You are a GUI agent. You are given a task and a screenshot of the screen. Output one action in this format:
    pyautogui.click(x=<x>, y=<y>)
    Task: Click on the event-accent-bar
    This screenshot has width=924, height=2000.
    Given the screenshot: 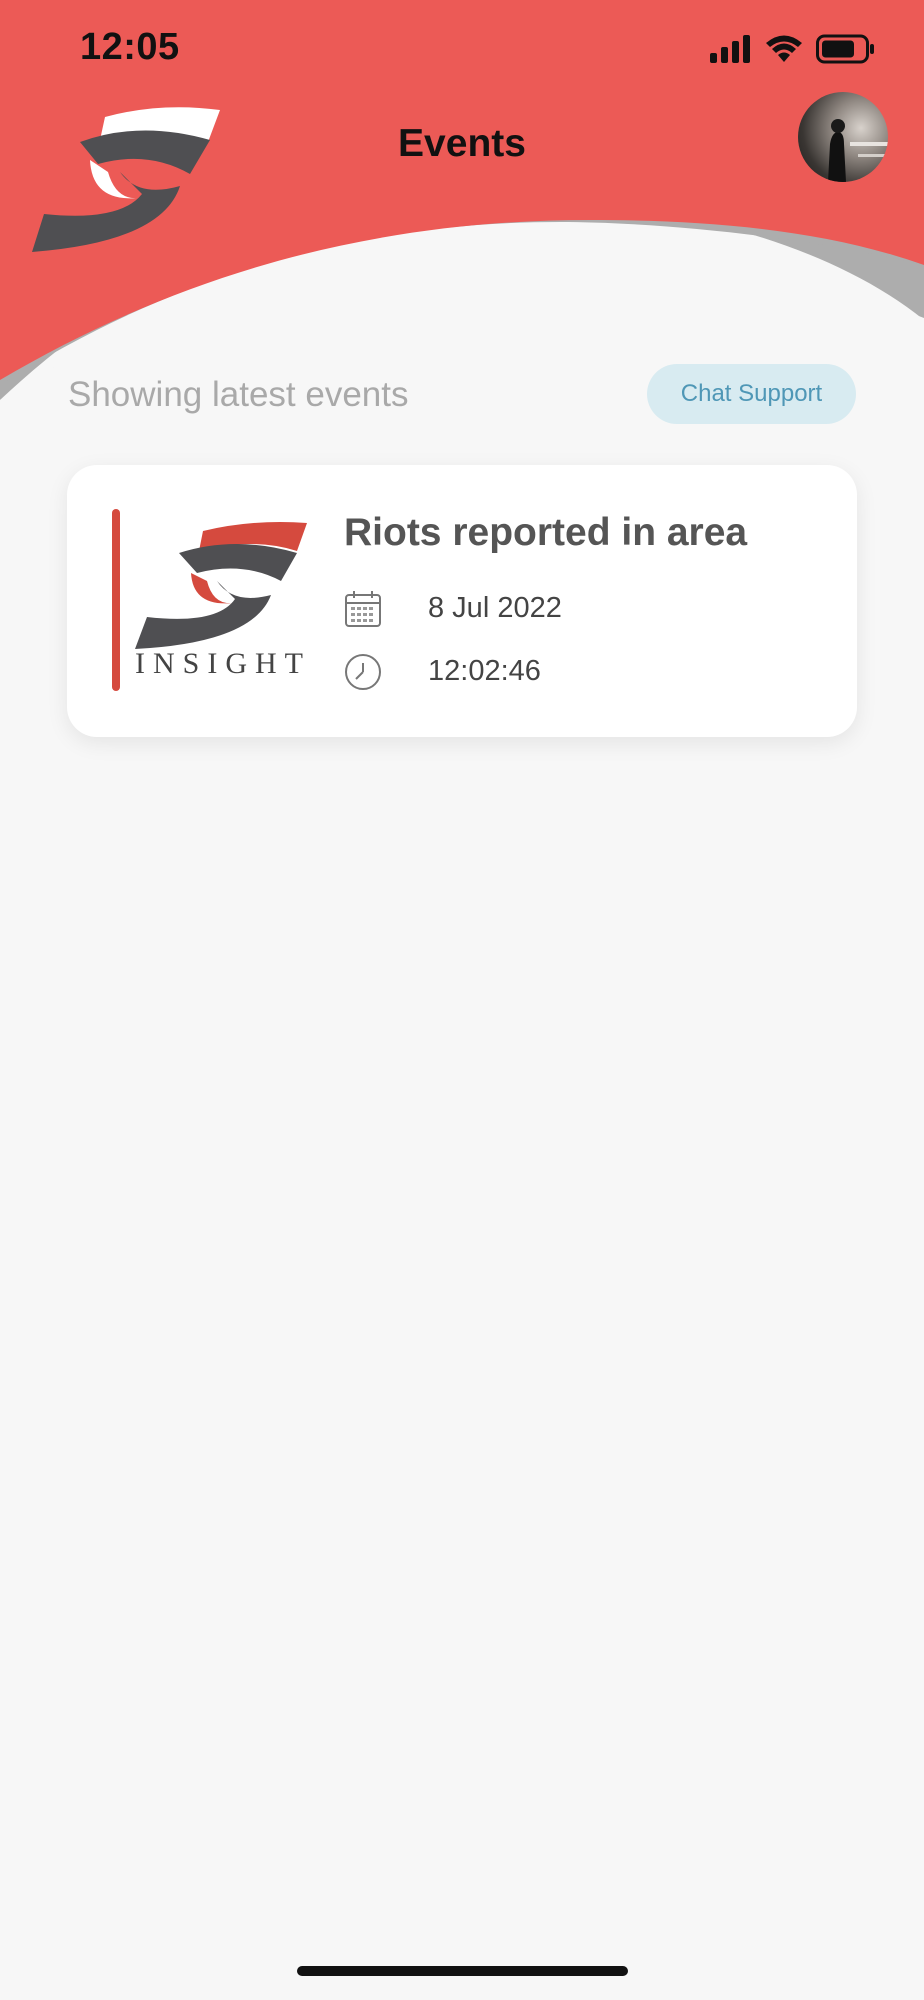 What is the action you would take?
    pyautogui.click(x=116, y=600)
    